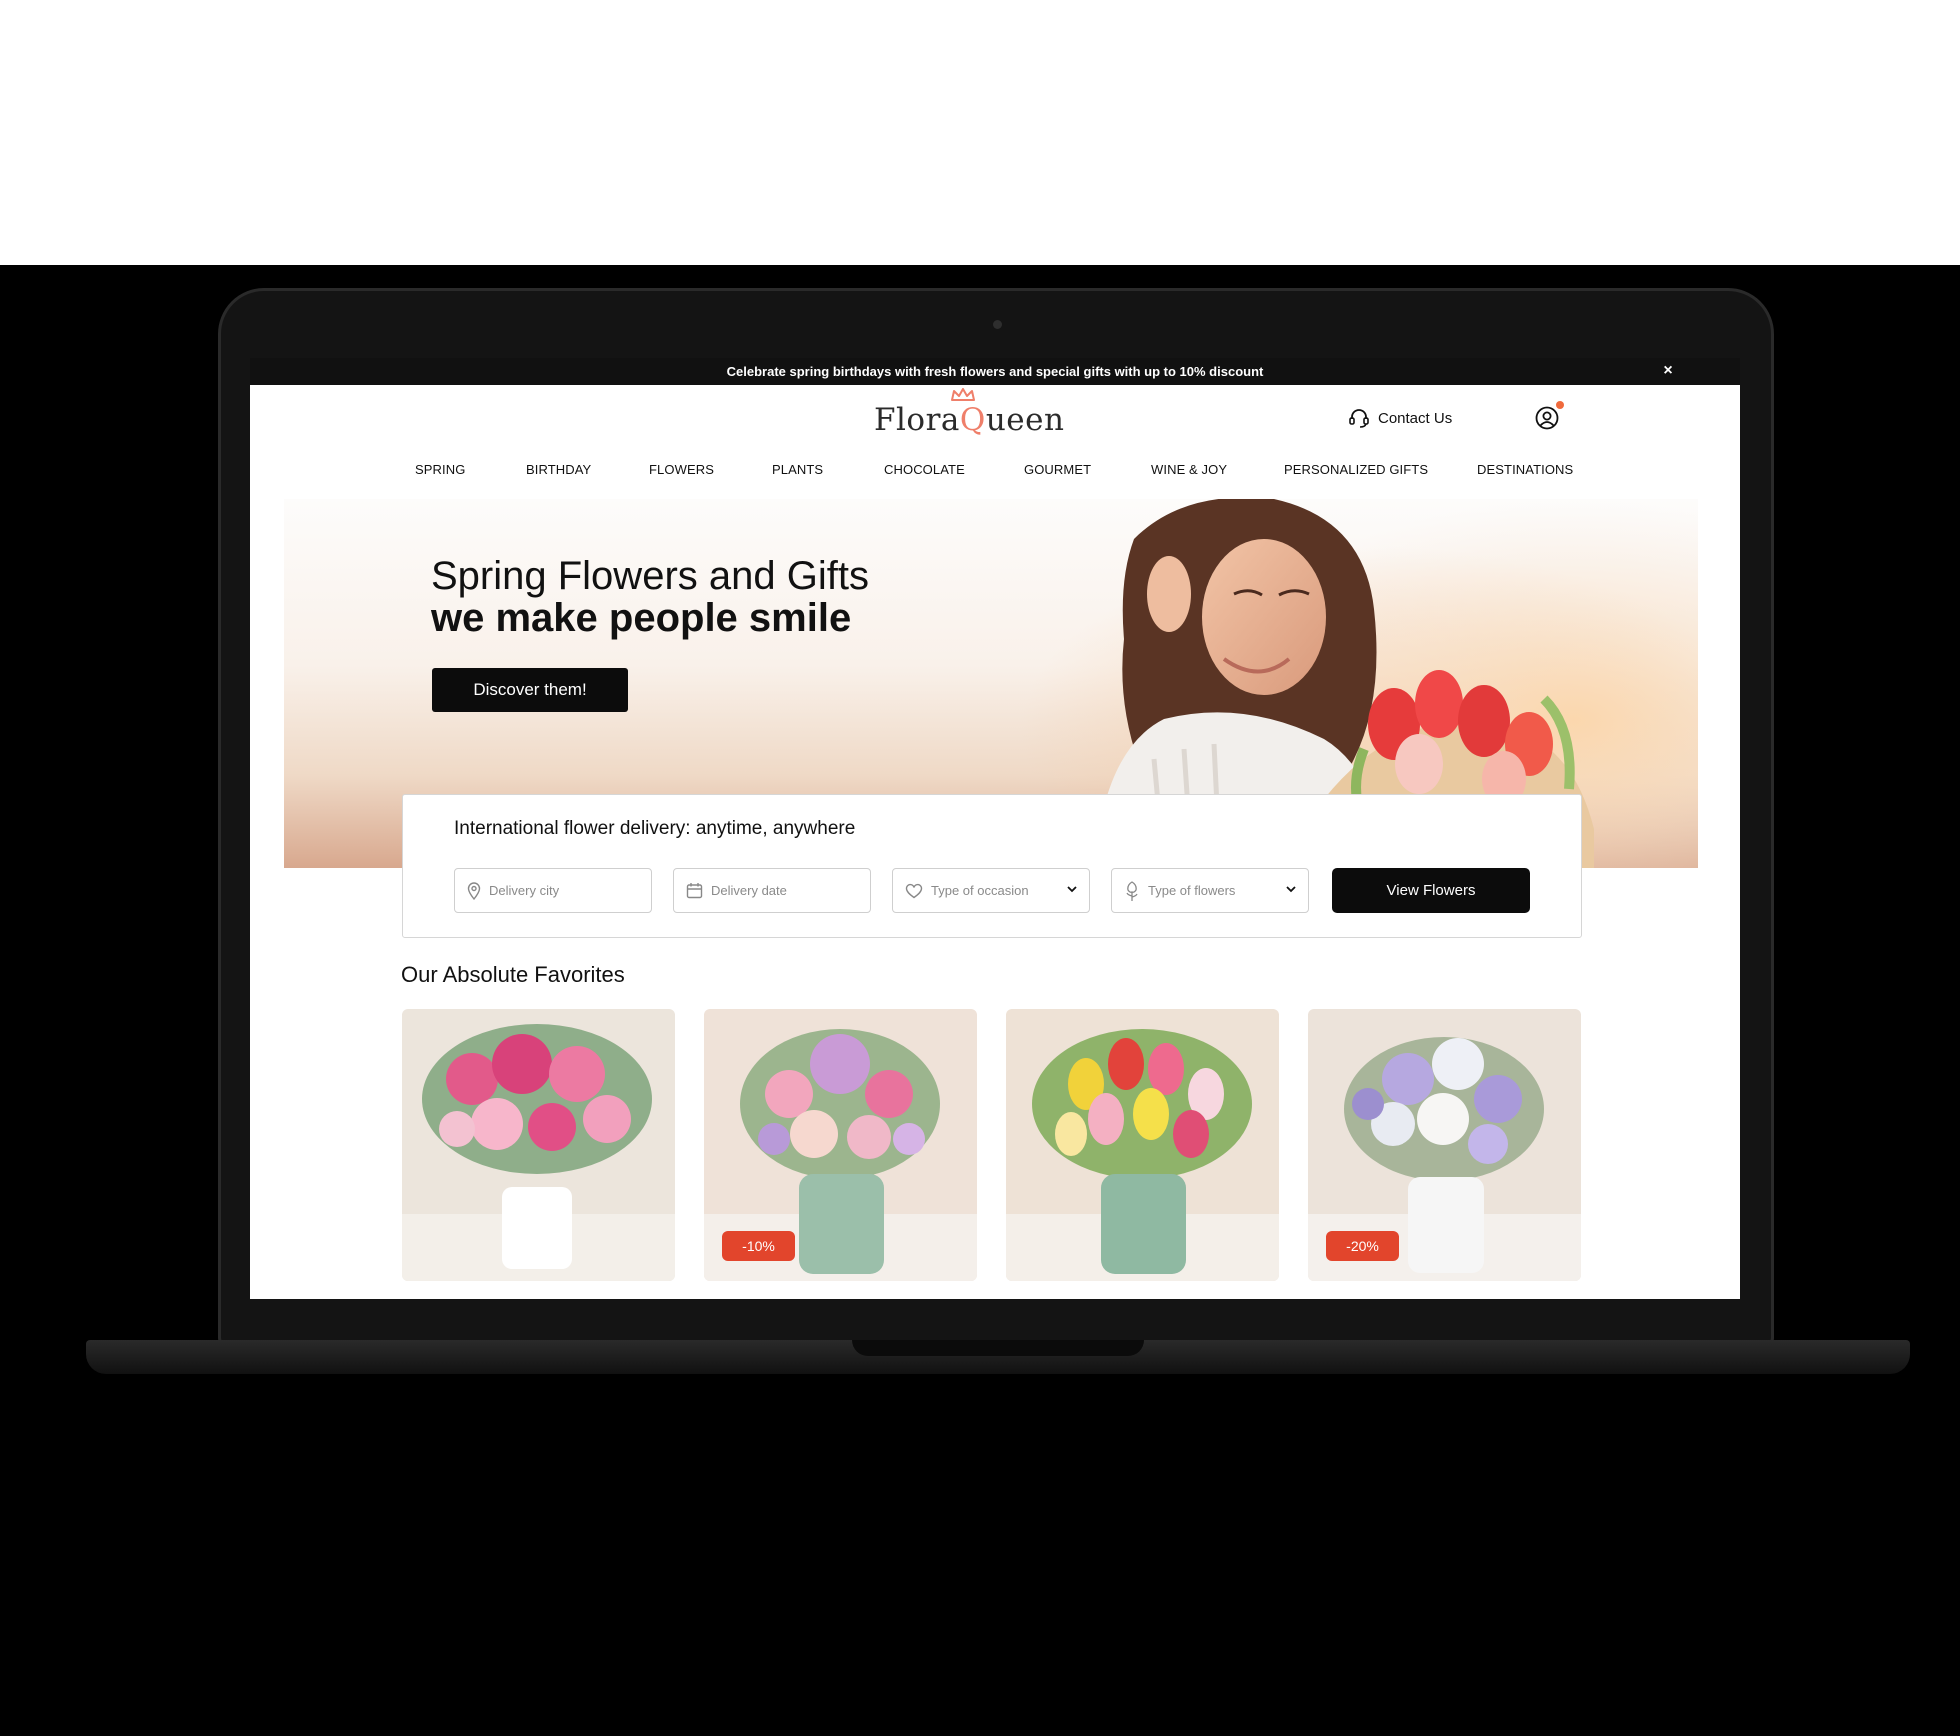  I want to click on nav-item-wine-joy: WINE & JOY, so click(1189, 469).